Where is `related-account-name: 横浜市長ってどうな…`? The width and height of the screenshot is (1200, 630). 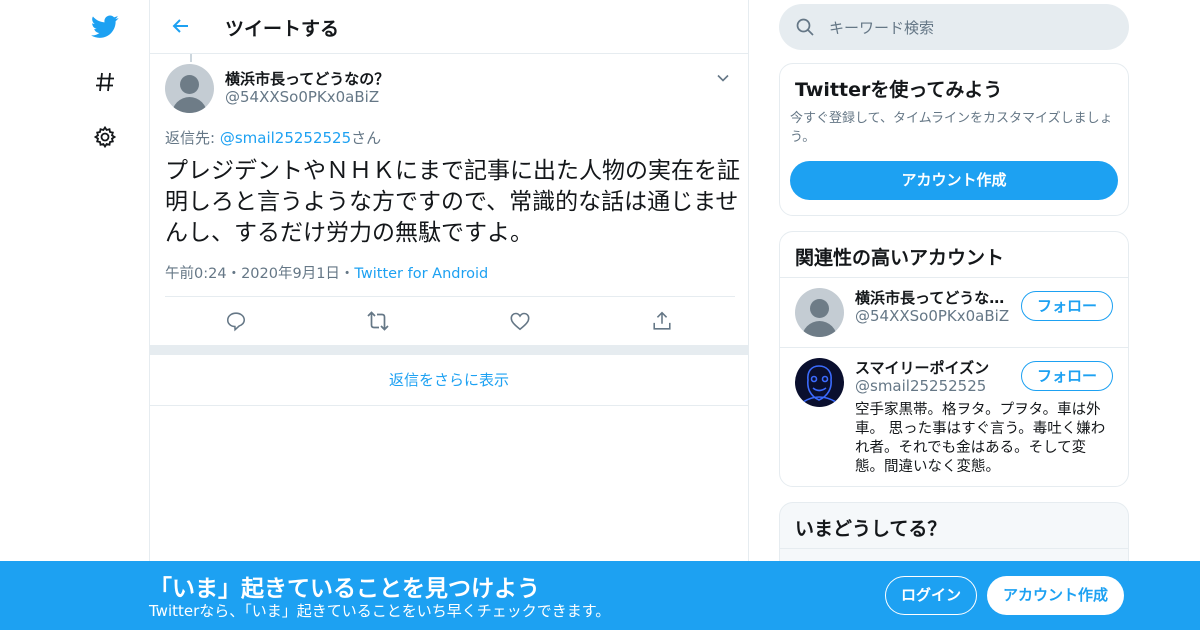
related-account-name: 横浜市長ってどうな… is located at coordinates (932, 297).